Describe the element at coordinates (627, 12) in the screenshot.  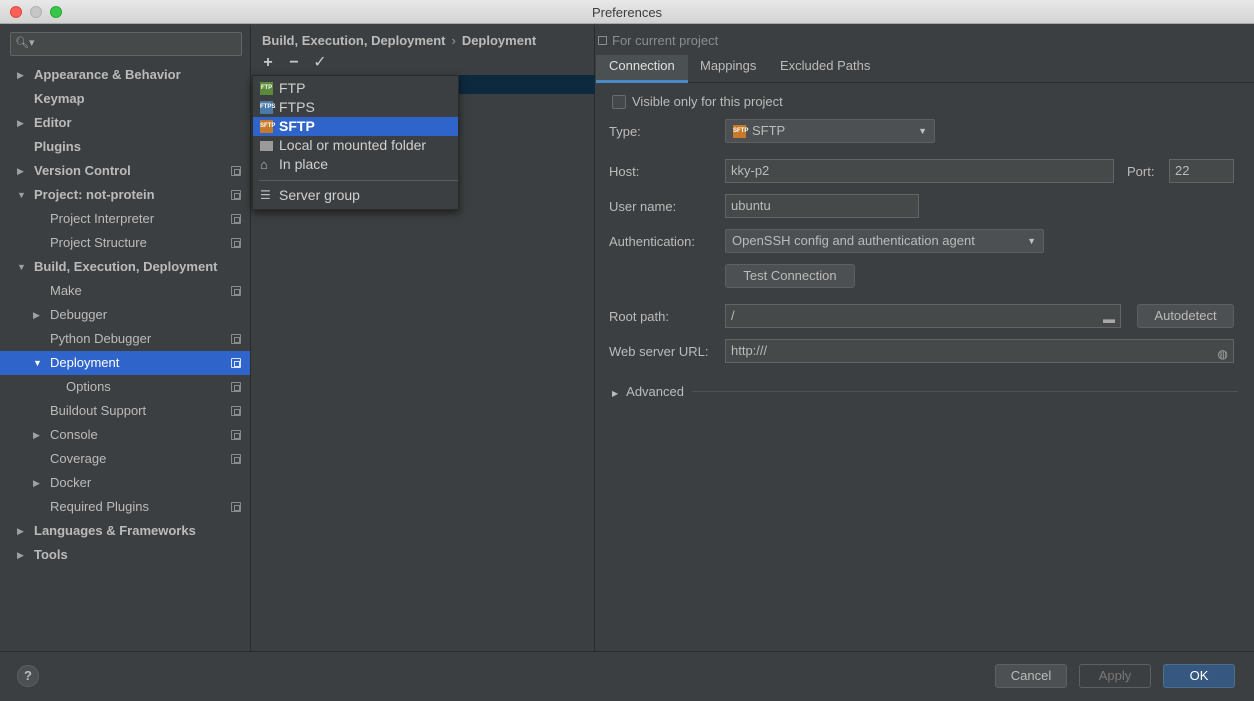
I see `window-title: Preferences` at that location.